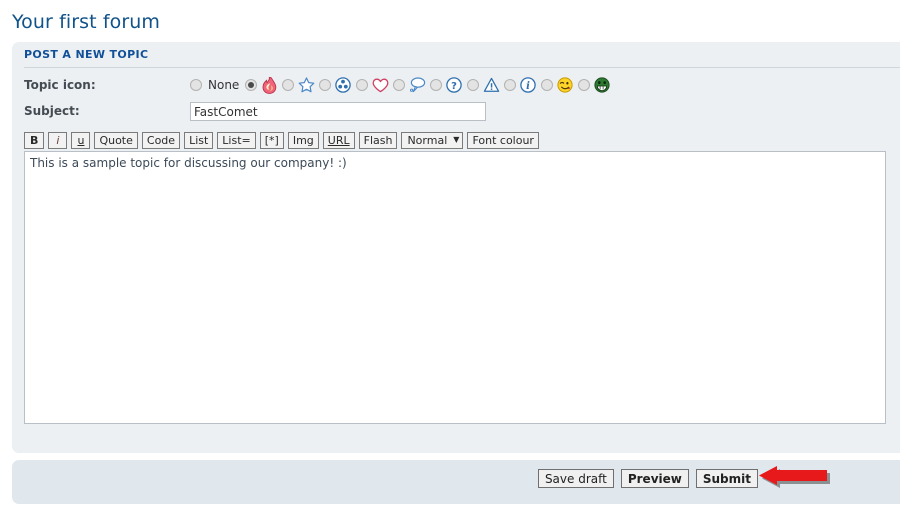 The width and height of the screenshot is (900, 506). I want to click on toolbar-url-button: URL, so click(338, 140).